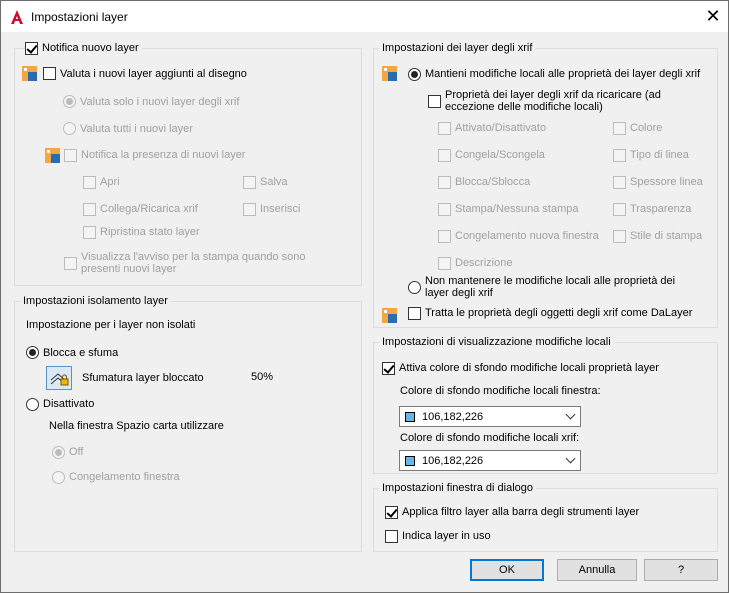 This screenshot has width=729, height=593. What do you see at coordinates (160, 102) in the screenshot?
I see `evaluate-only-xrif-label: Valuta solo i nuovi layer degli xrif` at bounding box center [160, 102].